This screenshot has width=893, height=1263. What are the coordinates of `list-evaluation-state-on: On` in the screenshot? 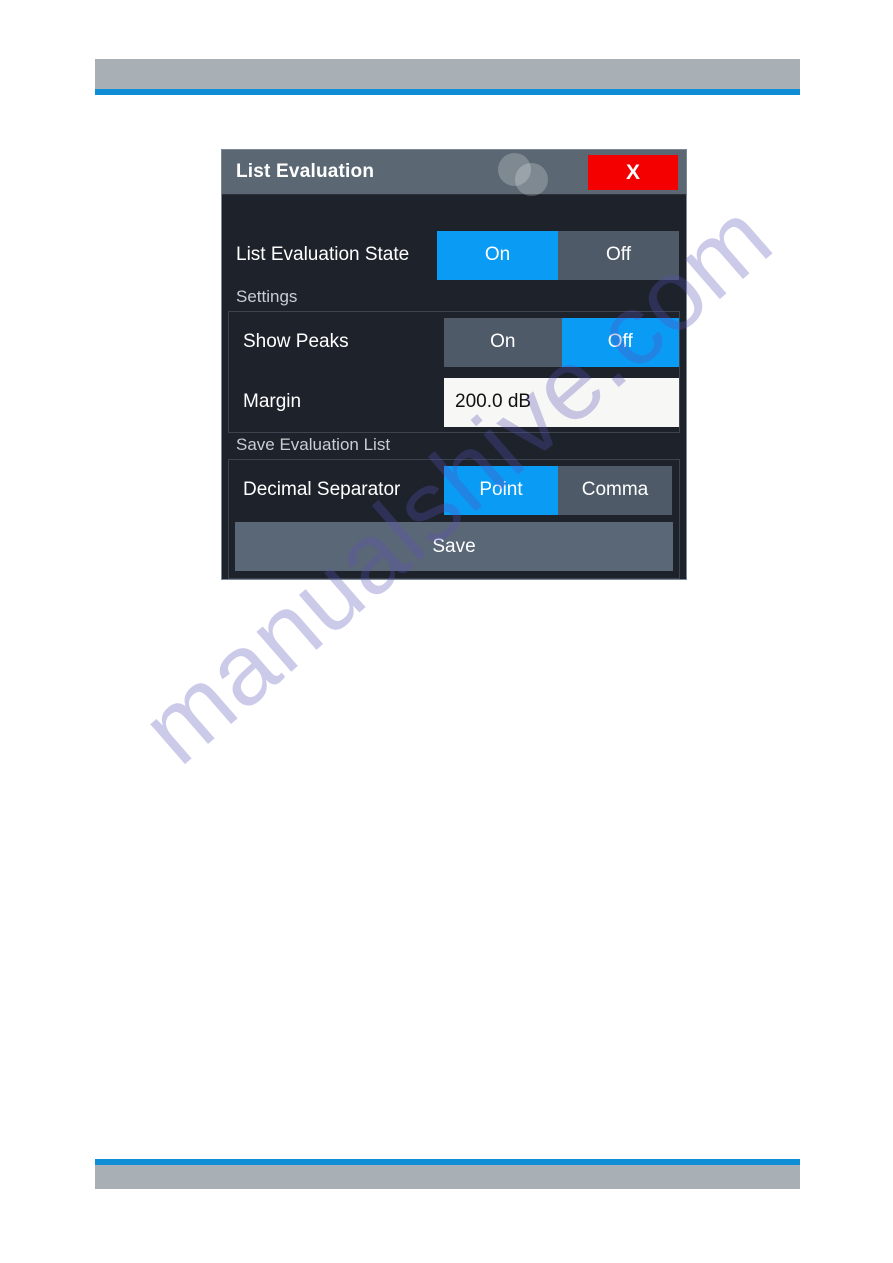 It's located at (497, 255).